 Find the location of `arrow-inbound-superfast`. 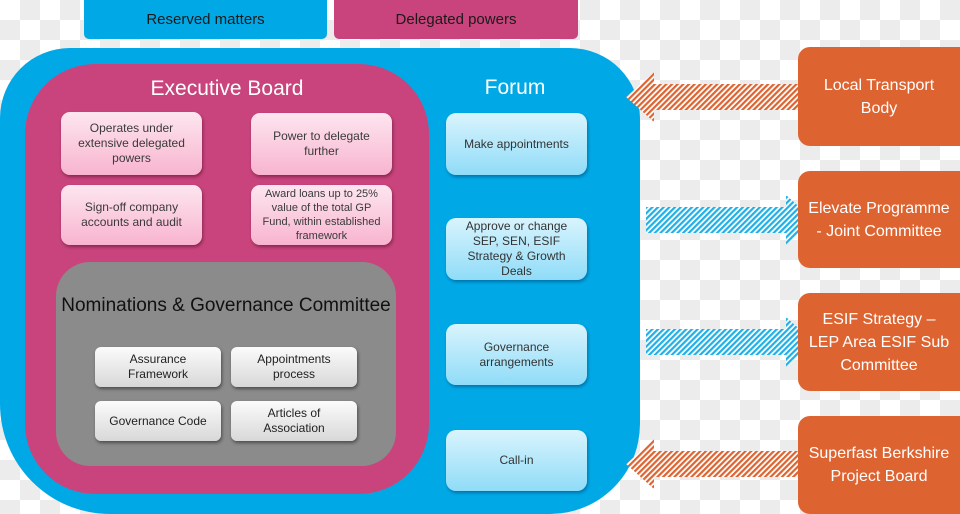

arrow-inbound-superfast is located at coordinates (712, 464).